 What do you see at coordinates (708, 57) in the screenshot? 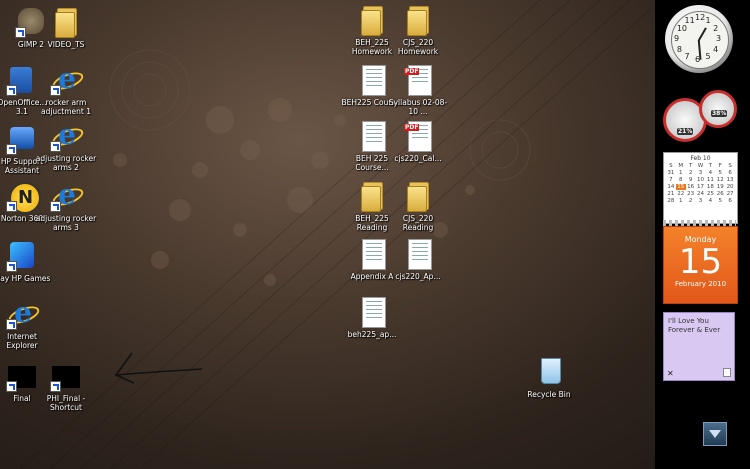
I see `clock-number: 5` at bounding box center [708, 57].